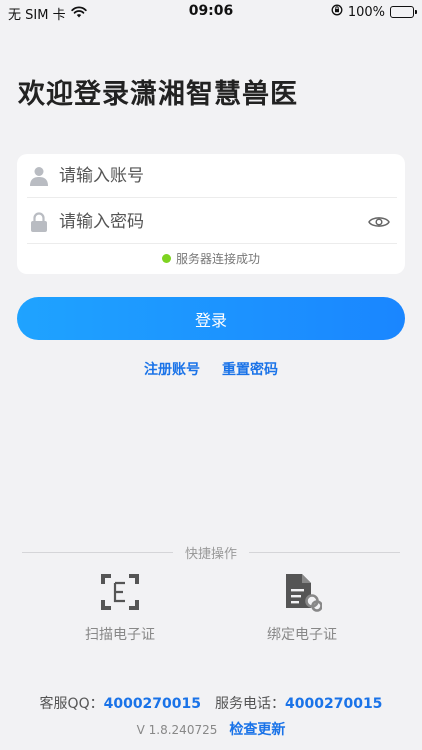  I want to click on phone-number: 4000270015, so click(333, 704).